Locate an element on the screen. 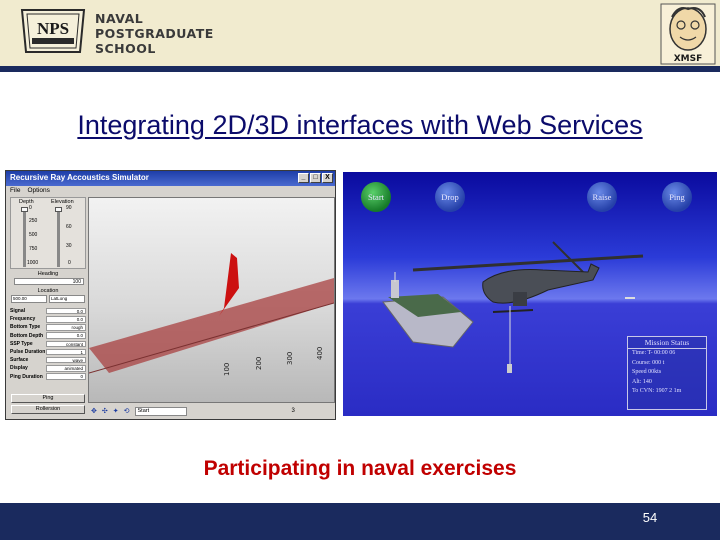 The height and width of the screenshot is (540, 720). param-row-ping-duration: Ping Duration 0 is located at coordinates (48, 377).